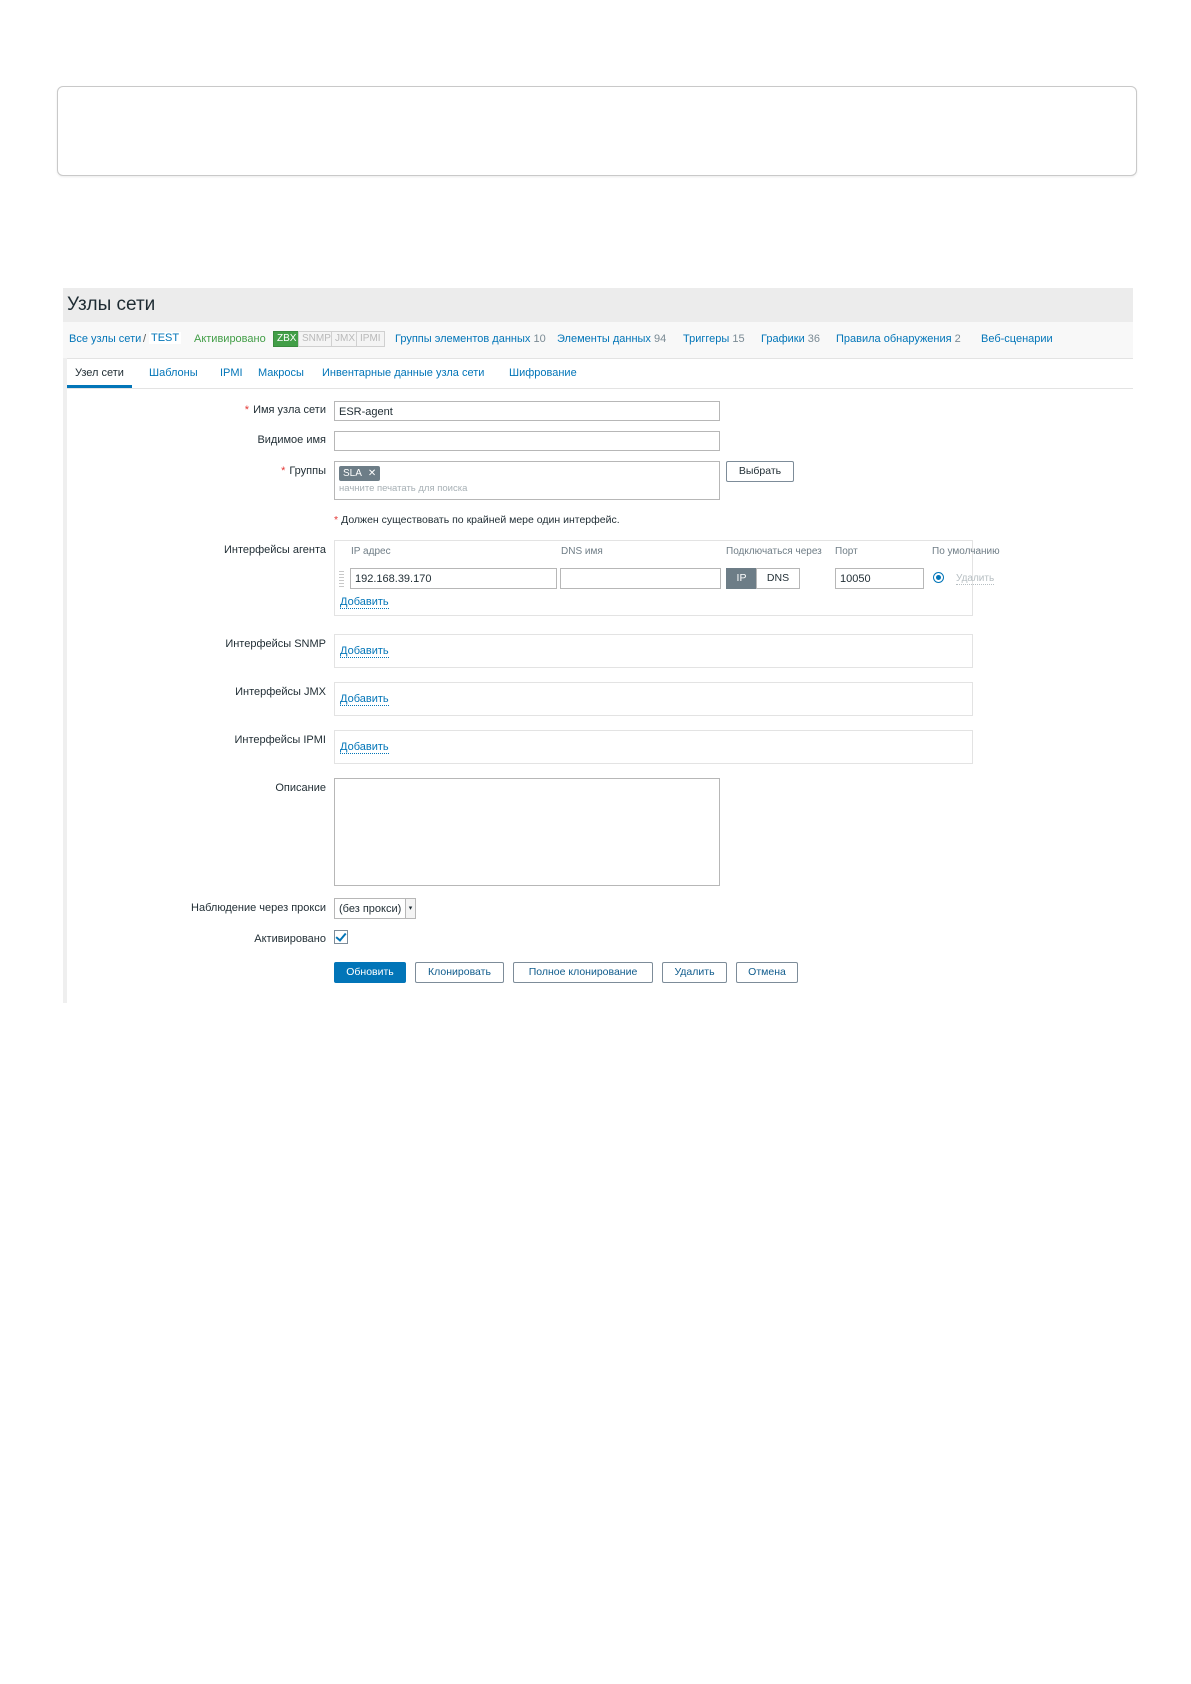 The height and width of the screenshot is (1684, 1191). I want to click on empty-panel, so click(597, 131).